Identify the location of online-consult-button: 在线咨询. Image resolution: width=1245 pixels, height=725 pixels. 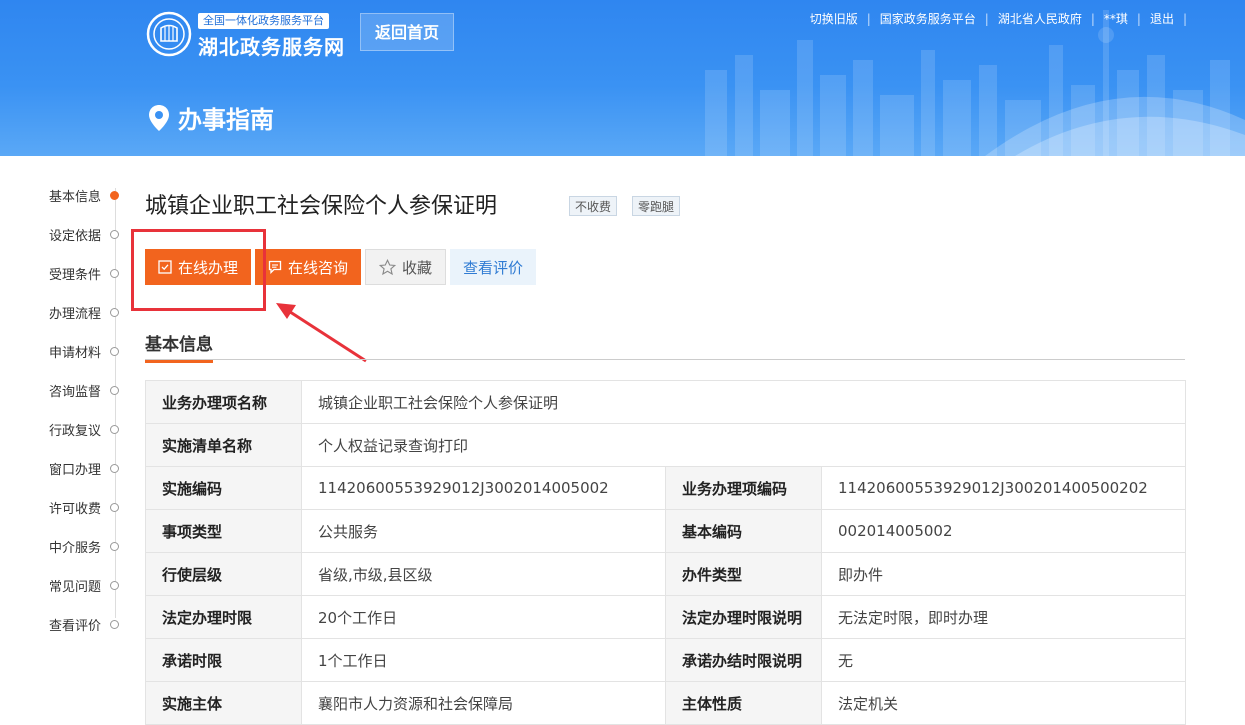
(308, 267).